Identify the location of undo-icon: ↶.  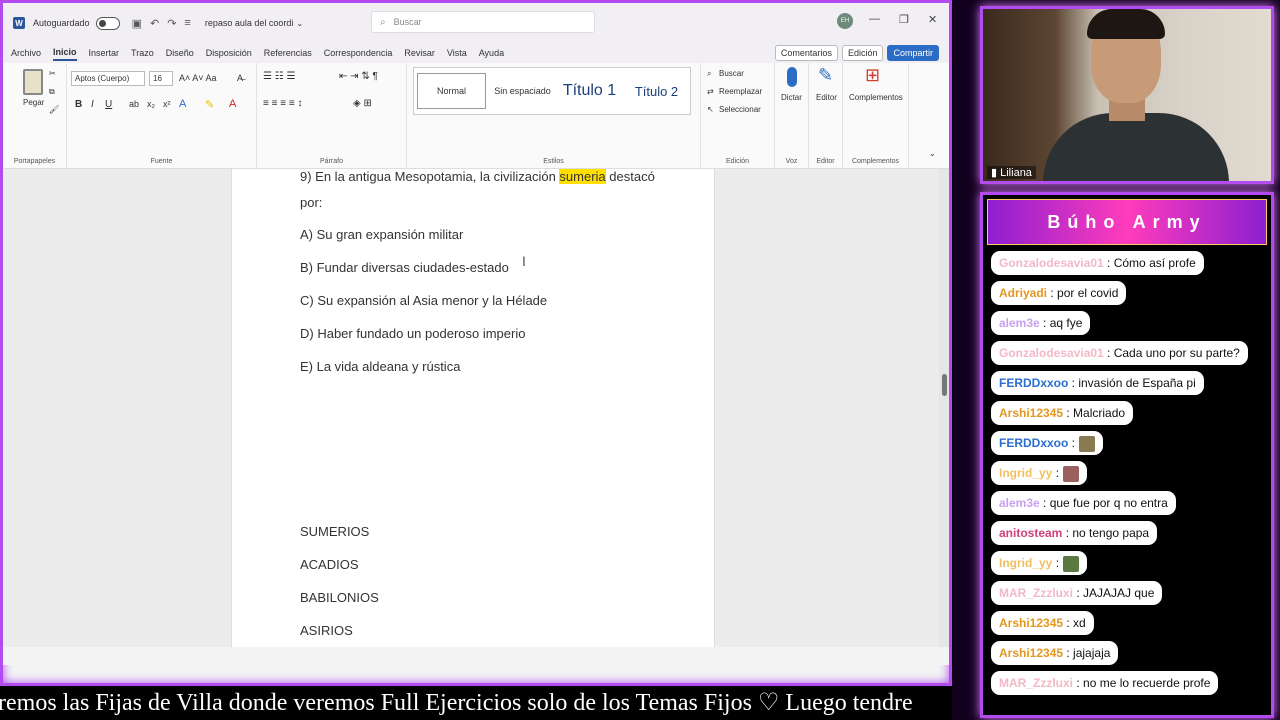
(154, 23).